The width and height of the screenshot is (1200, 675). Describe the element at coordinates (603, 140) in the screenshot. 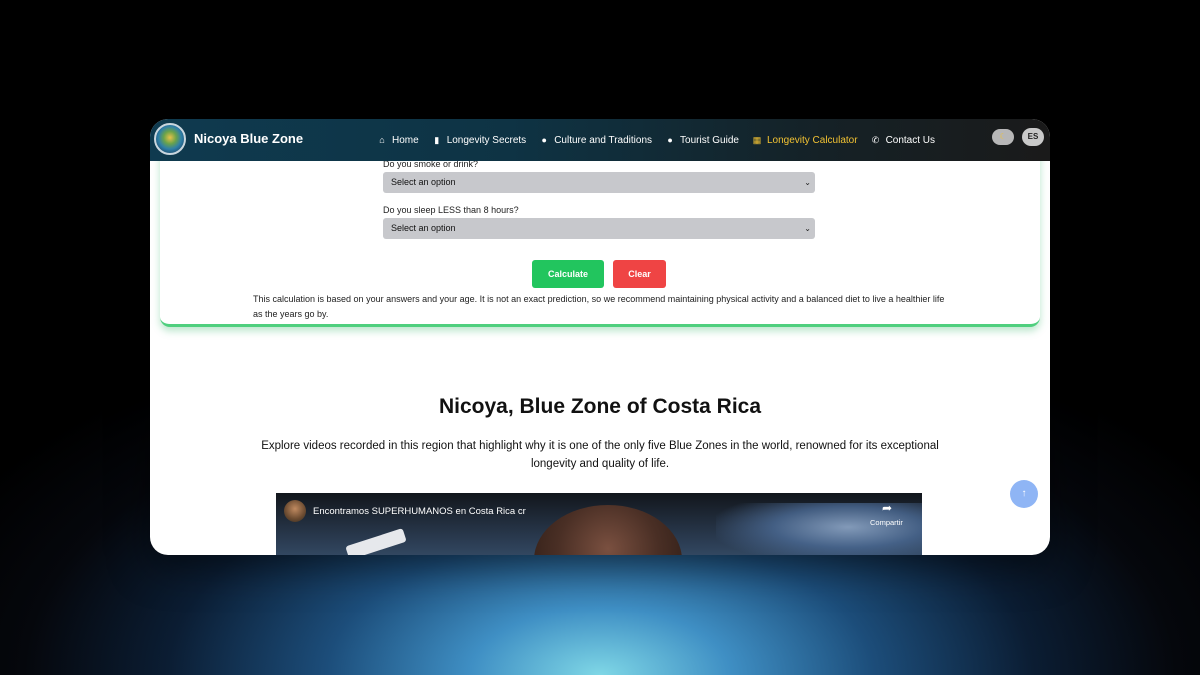

I see `nav-item-label: Culture and Traditions` at that location.